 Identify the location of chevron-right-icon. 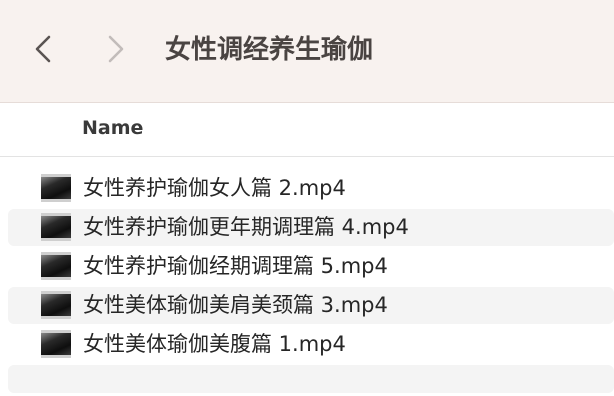
(116, 49).